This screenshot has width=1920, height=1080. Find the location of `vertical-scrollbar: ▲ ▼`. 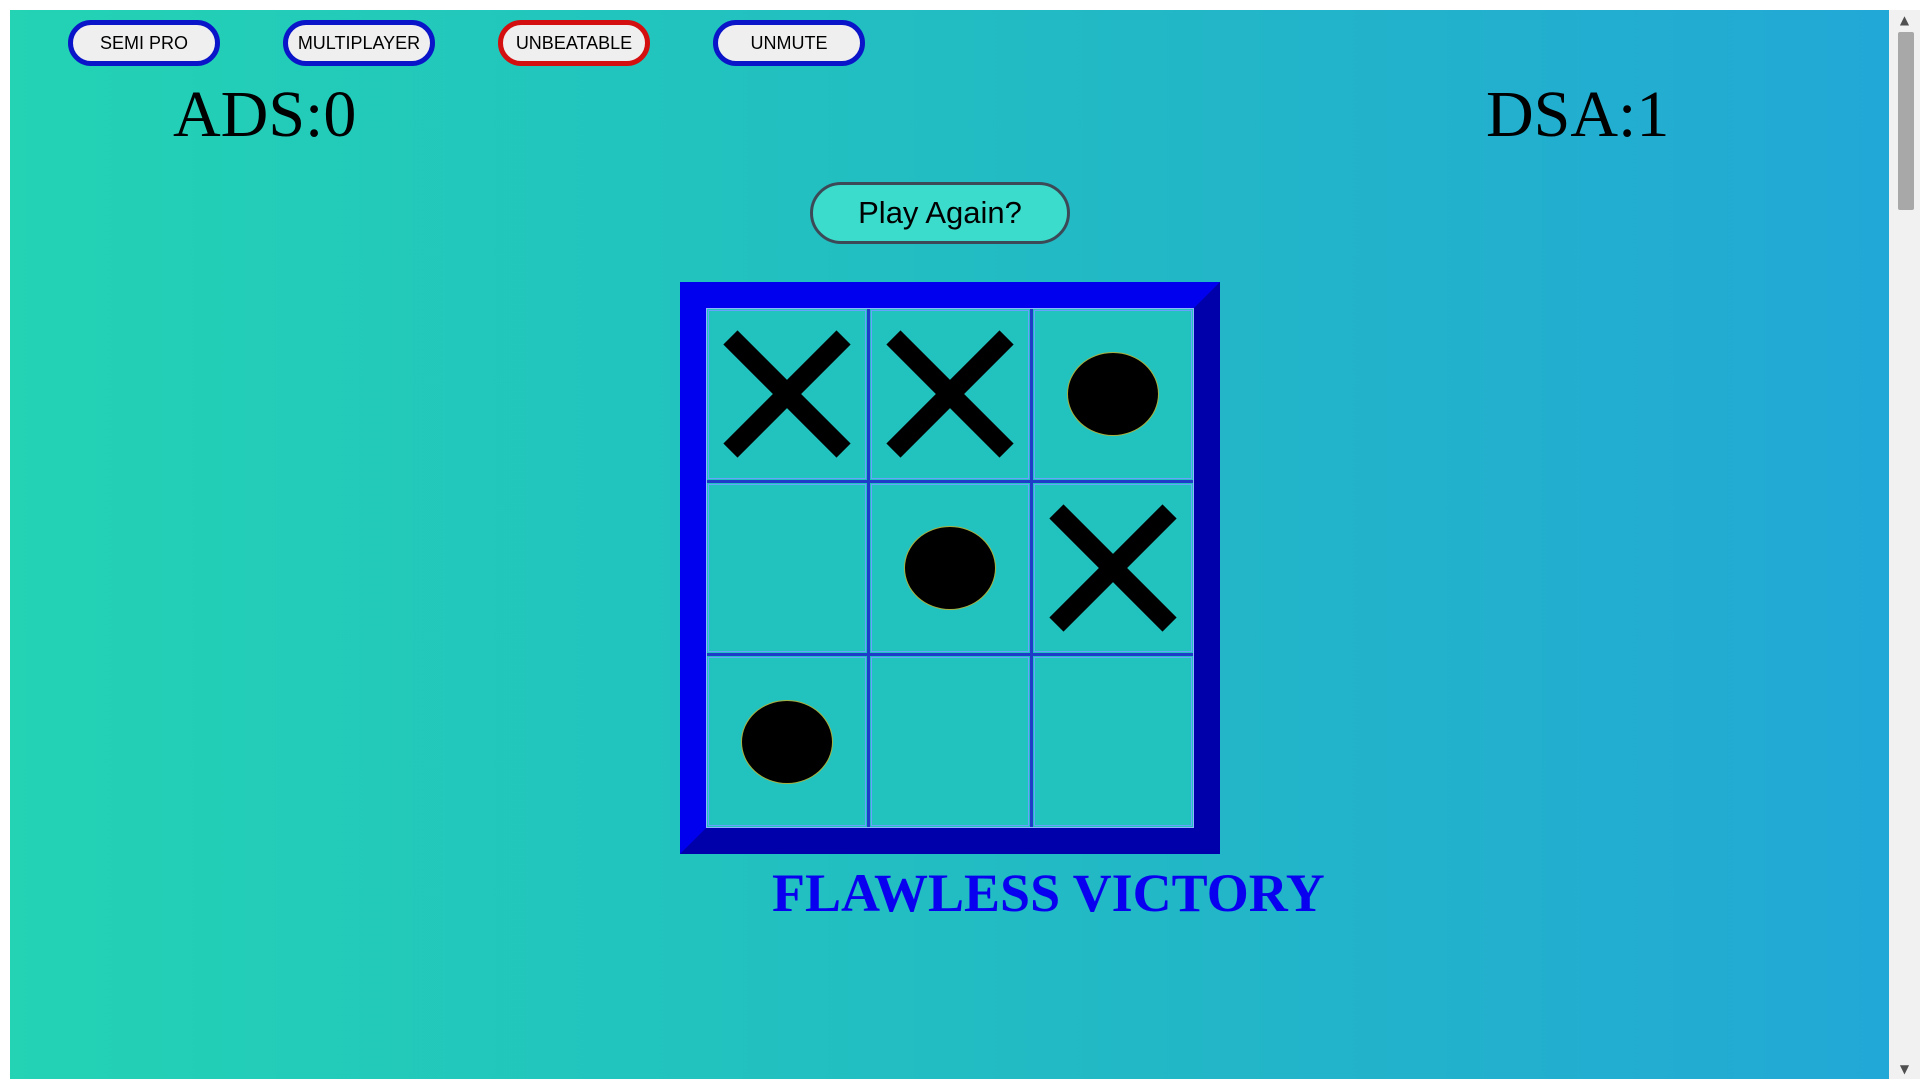

vertical-scrollbar: ▲ ▼ is located at coordinates (1904, 544).